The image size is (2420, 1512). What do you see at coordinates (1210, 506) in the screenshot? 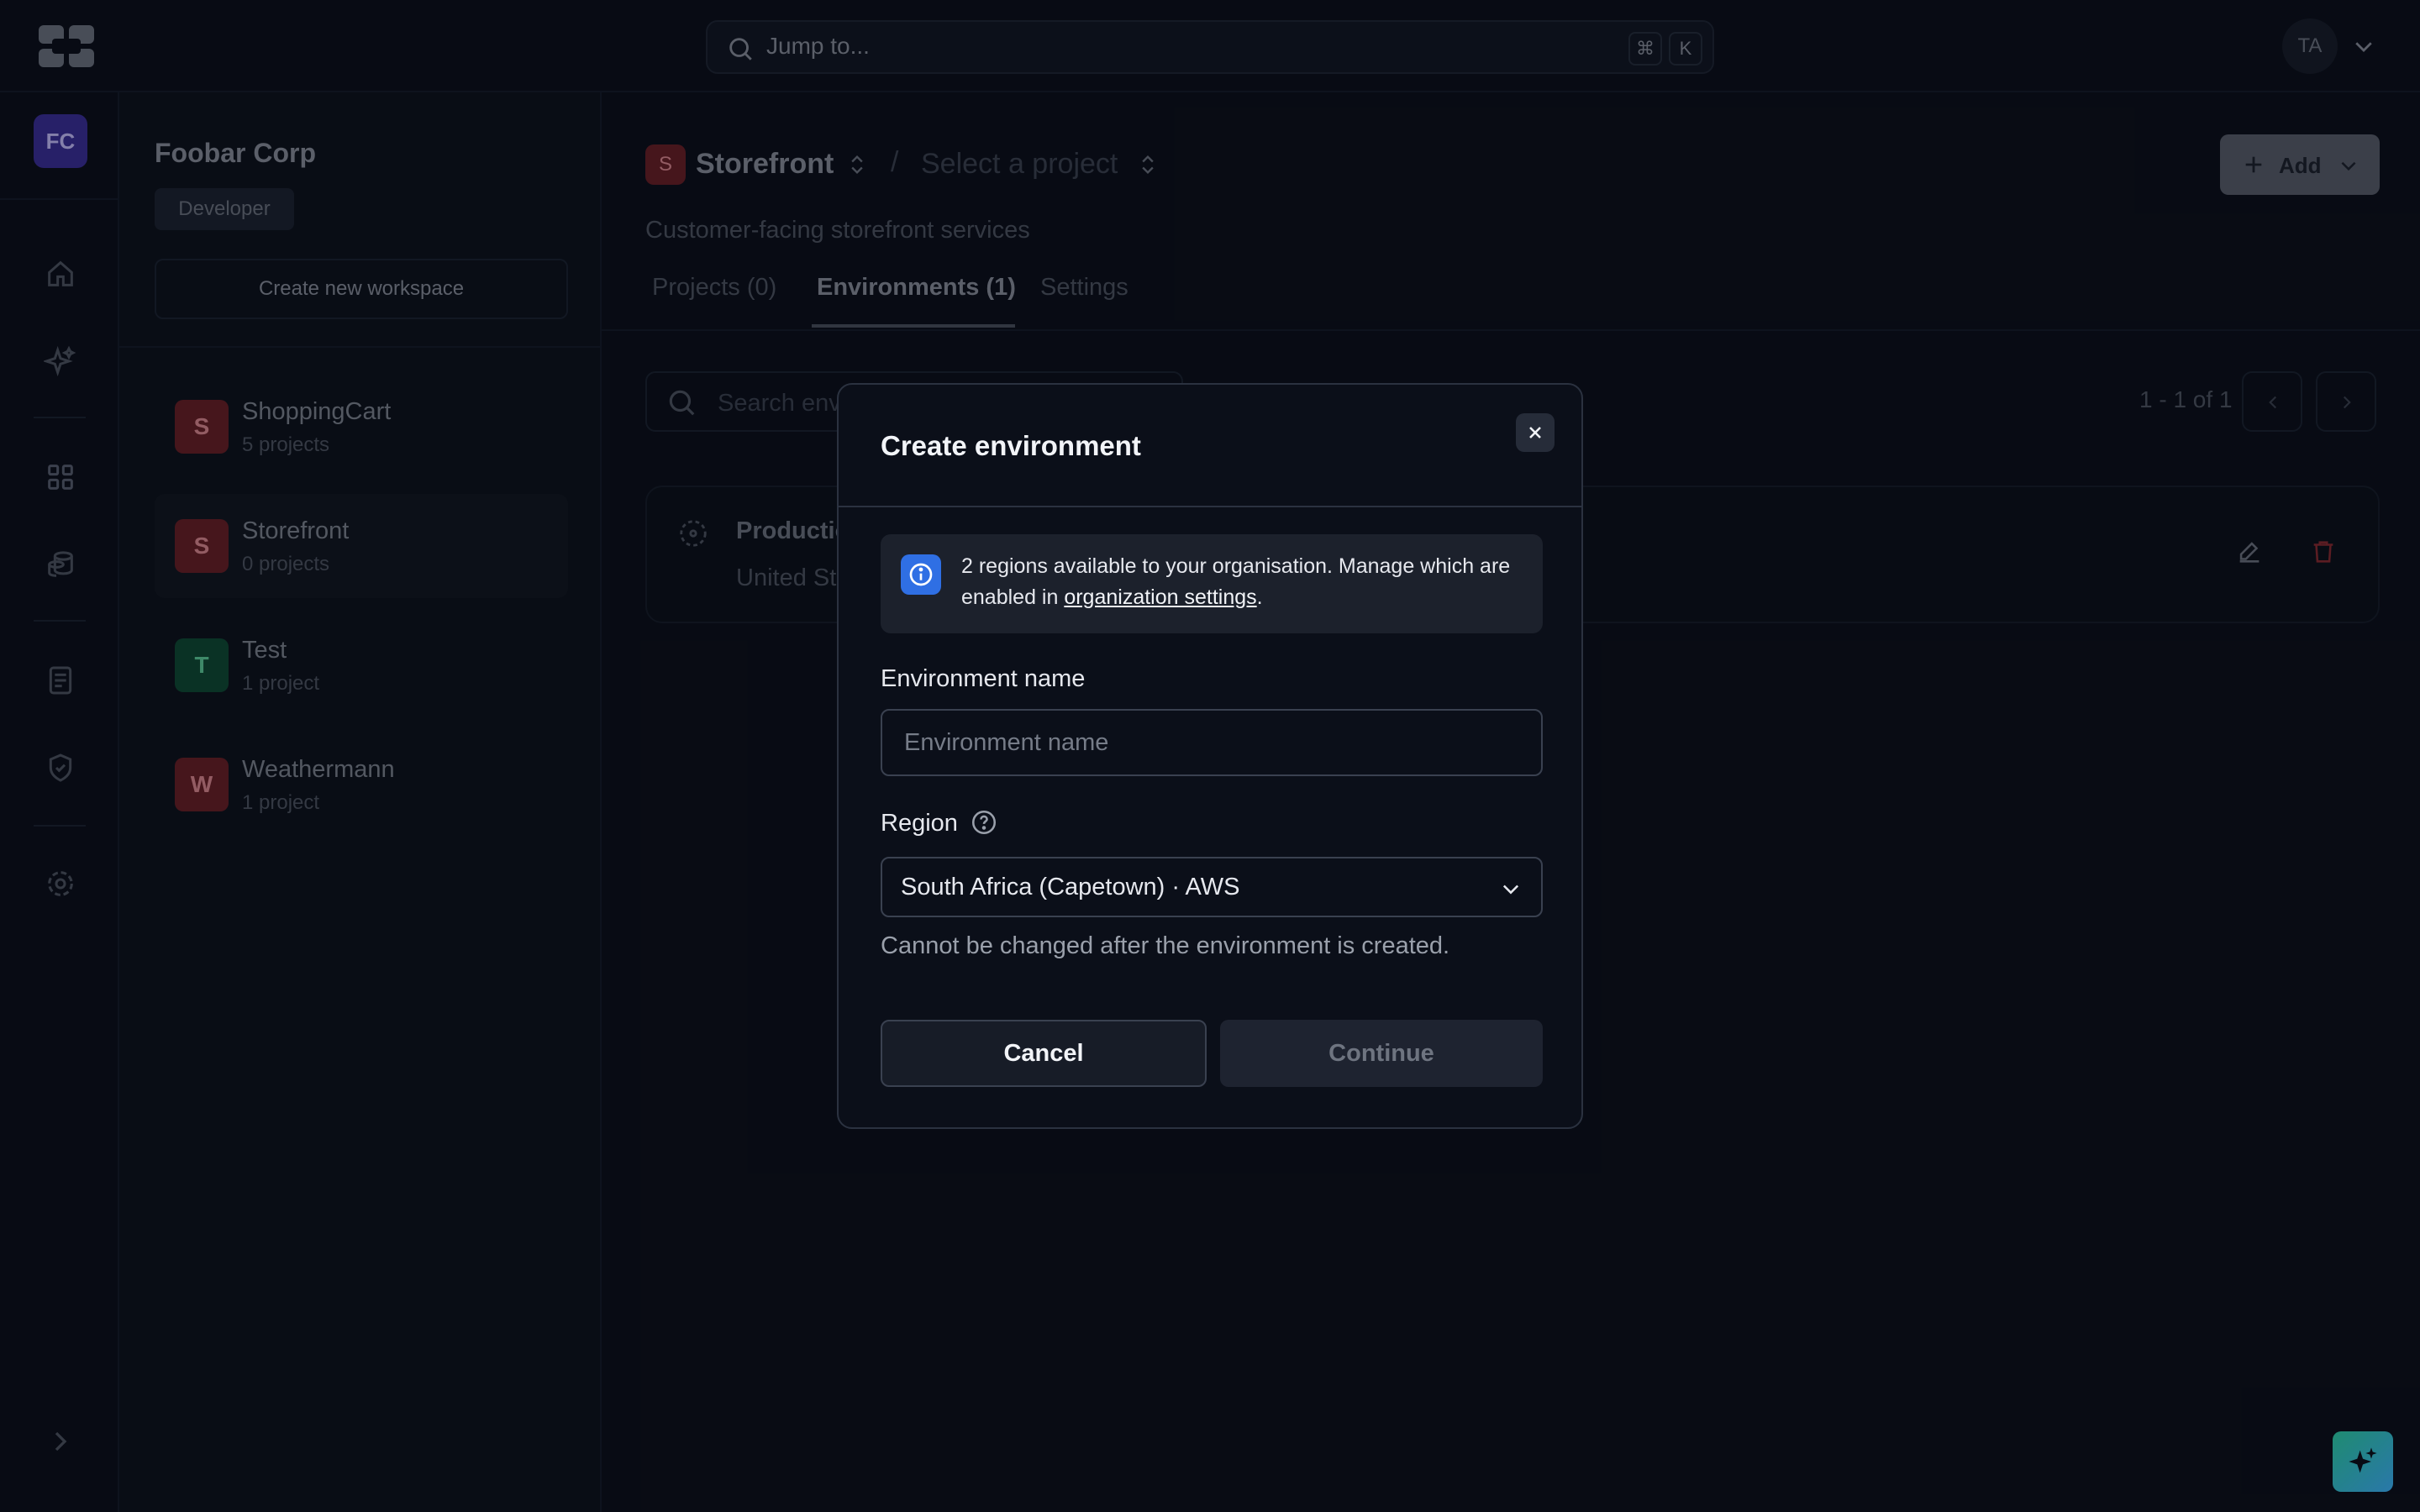
I see `dialog-divider` at bounding box center [1210, 506].